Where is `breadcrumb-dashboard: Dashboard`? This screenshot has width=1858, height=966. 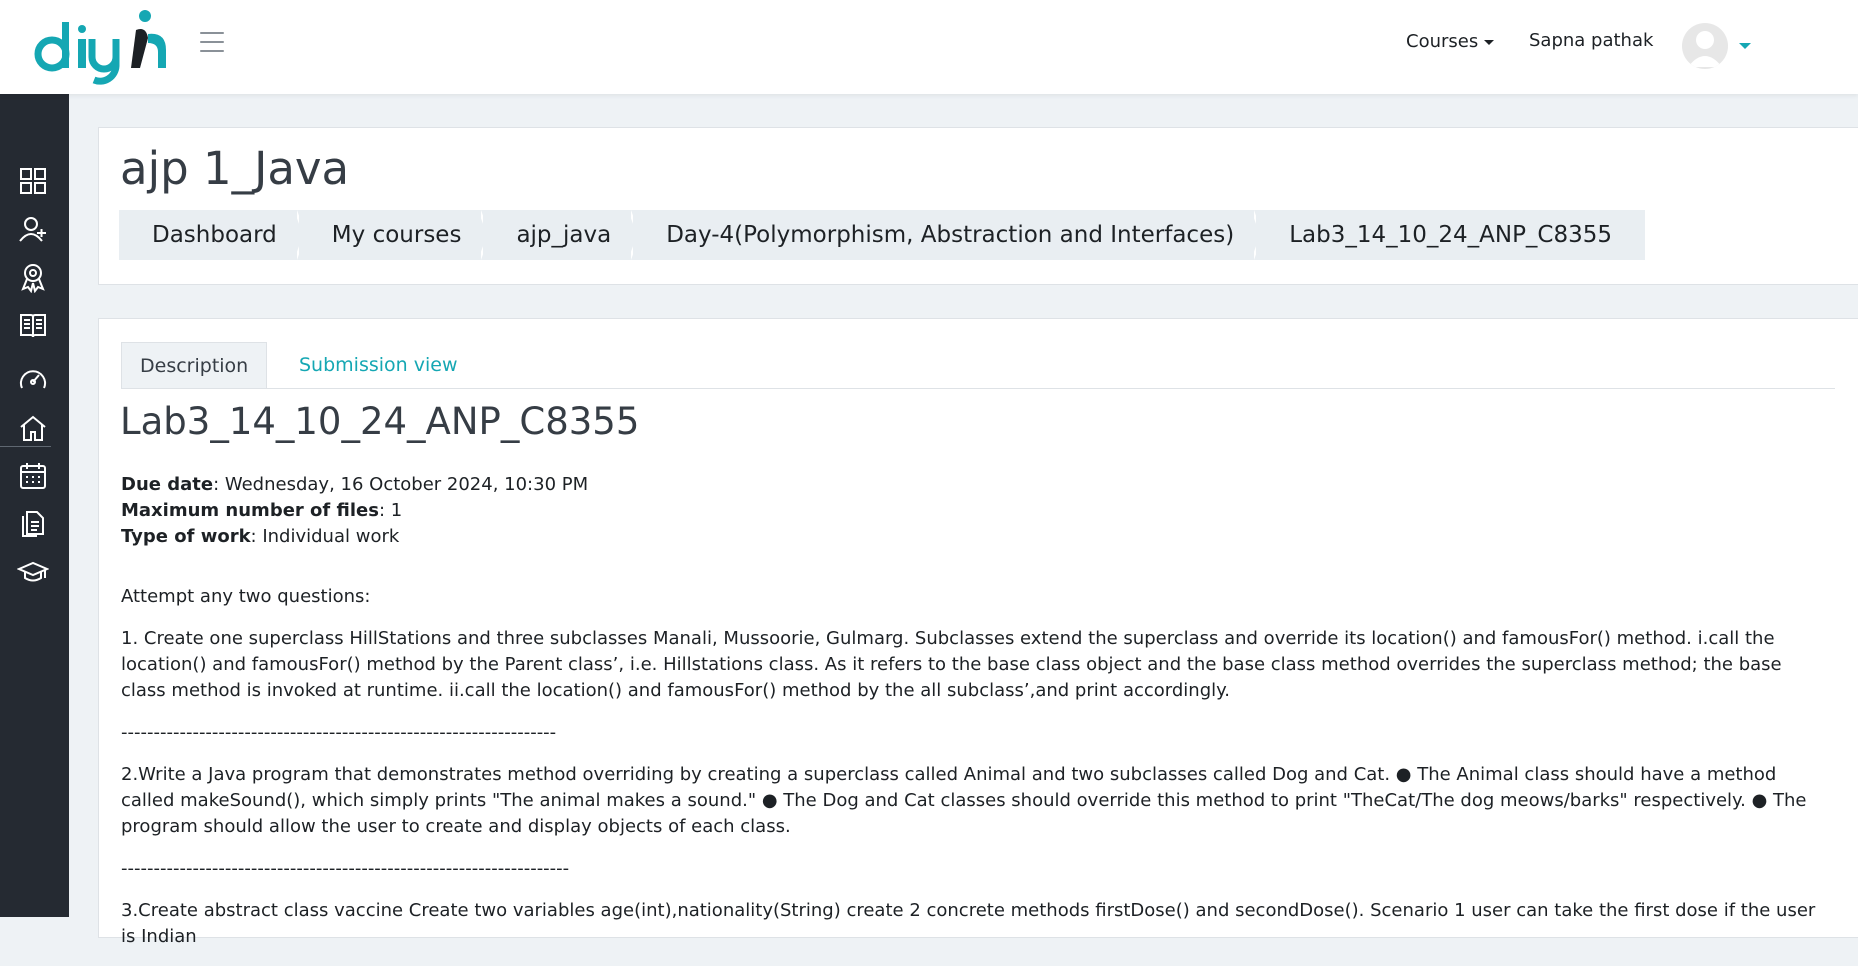 breadcrumb-dashboard: Dashboard is located at coordinates (209, 235).